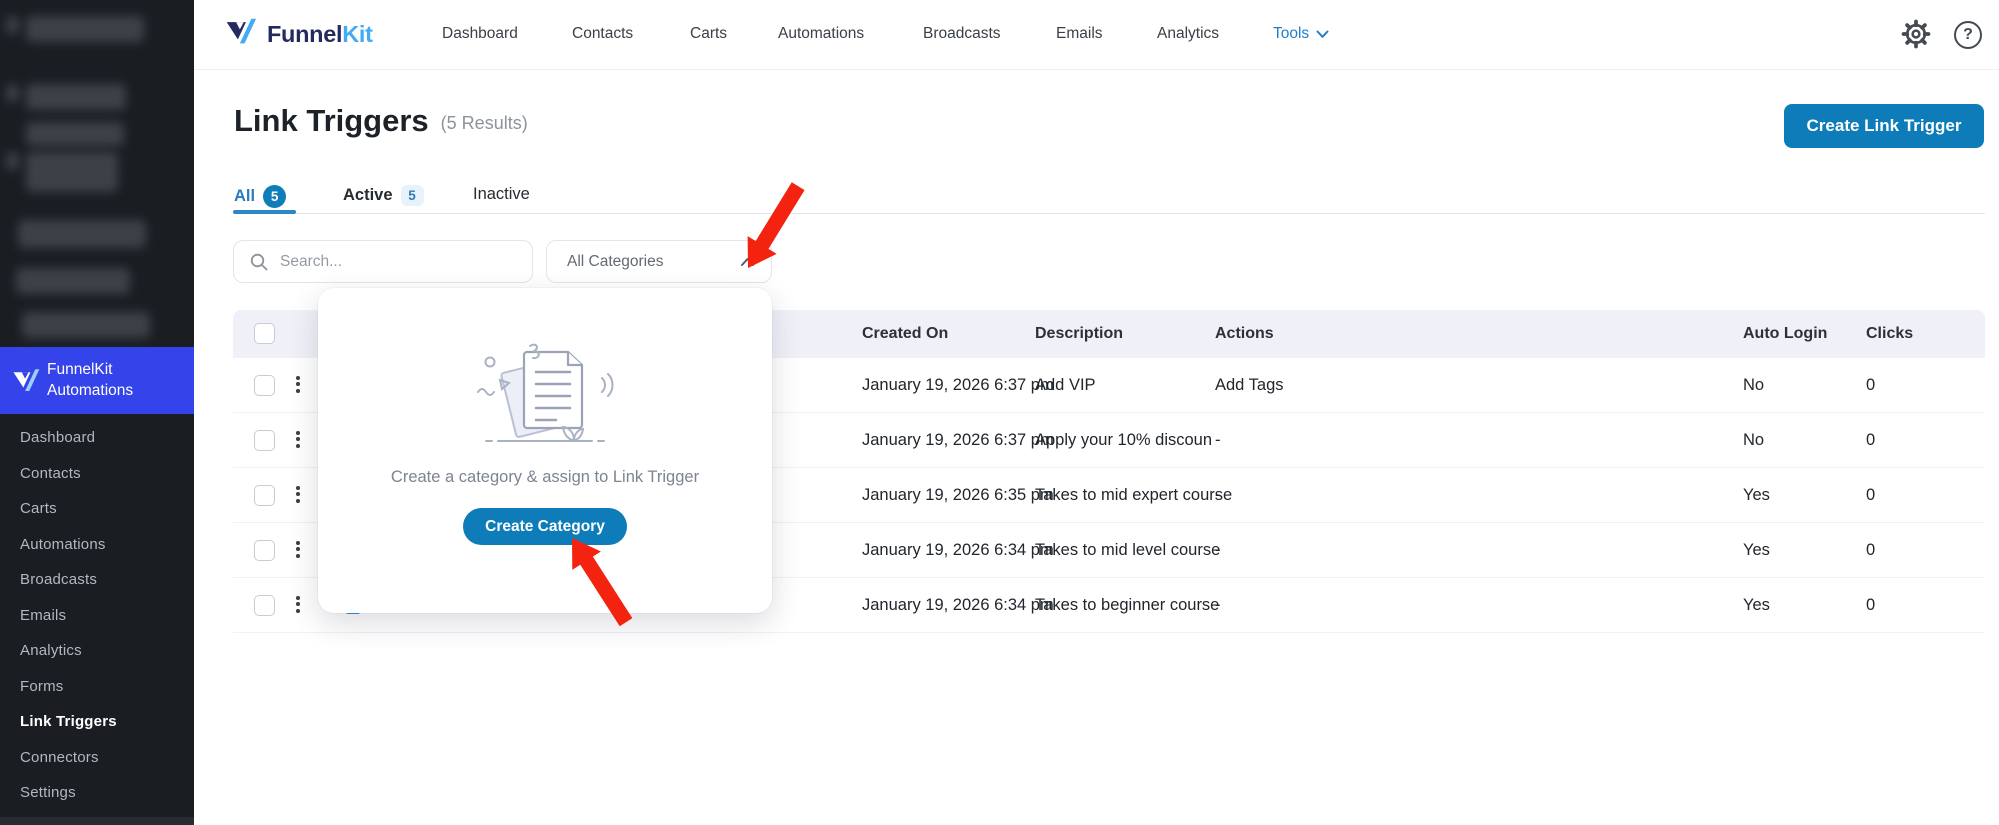 The height and width of the screenshot is (825, 1999). I want to click on page-title: Link Triggers, so click(331, 120).